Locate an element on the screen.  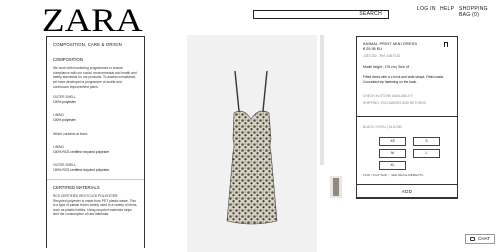
search-box: SEARCH is located at coordinates (321, 14).